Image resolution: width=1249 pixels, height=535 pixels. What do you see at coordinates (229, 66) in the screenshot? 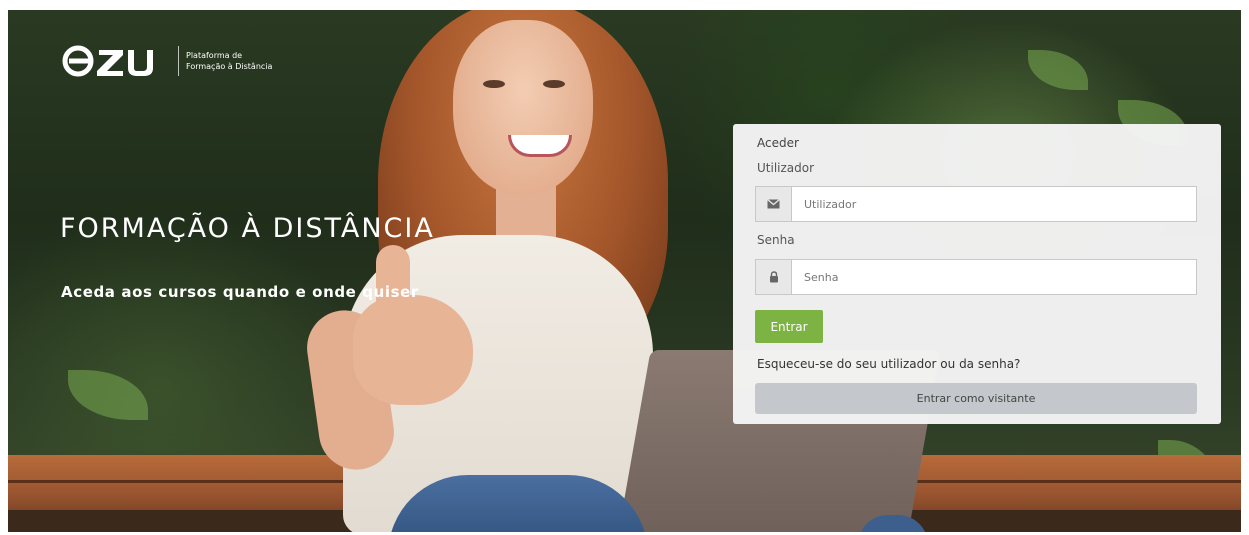
I see `logo-tagline-line2: Formação à Distância` at bounding box center [229, 66].